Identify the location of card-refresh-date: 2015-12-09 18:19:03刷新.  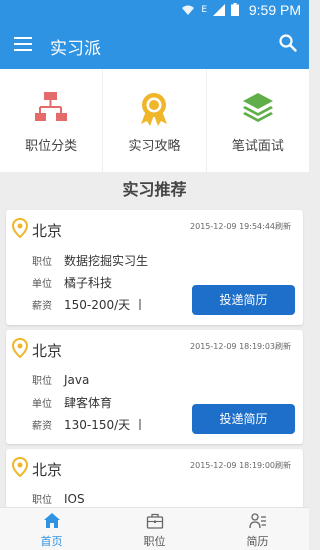
(240, 346).